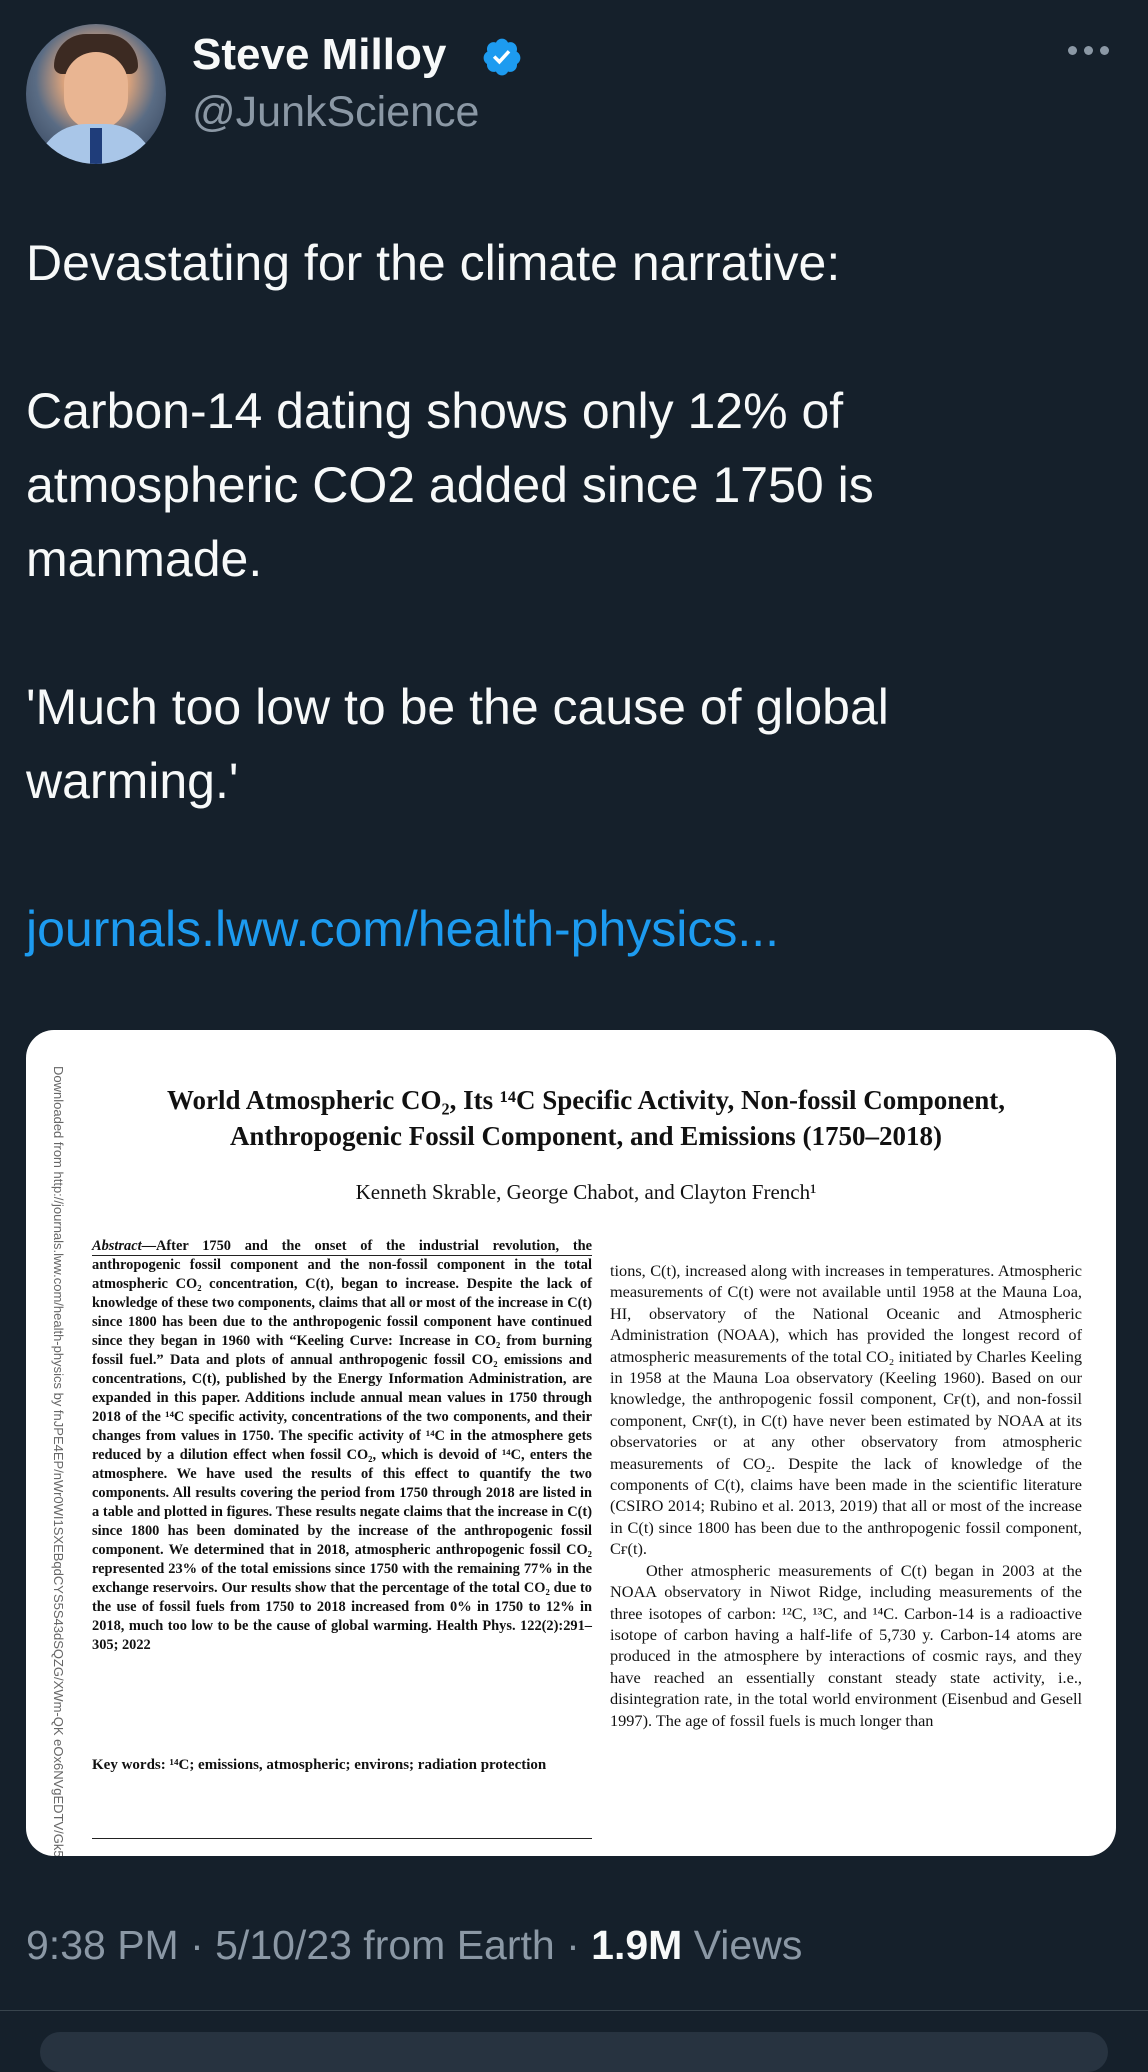  Describe the element at coordinates (574, 2010) in the screenshot. I see `divider` at that location.